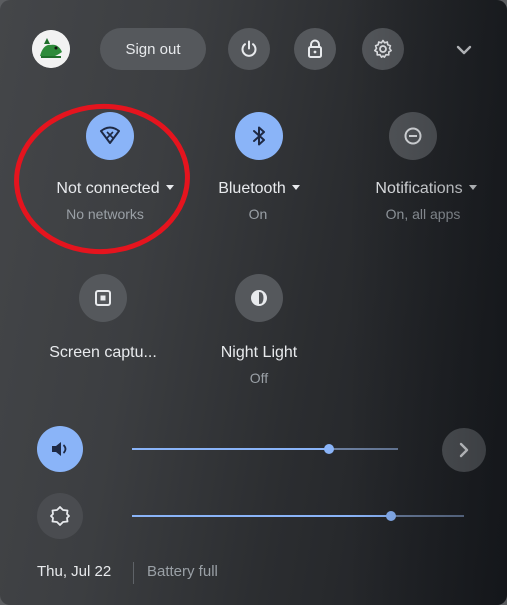  I want to click on chevron-down-icon, so click(464, 50).